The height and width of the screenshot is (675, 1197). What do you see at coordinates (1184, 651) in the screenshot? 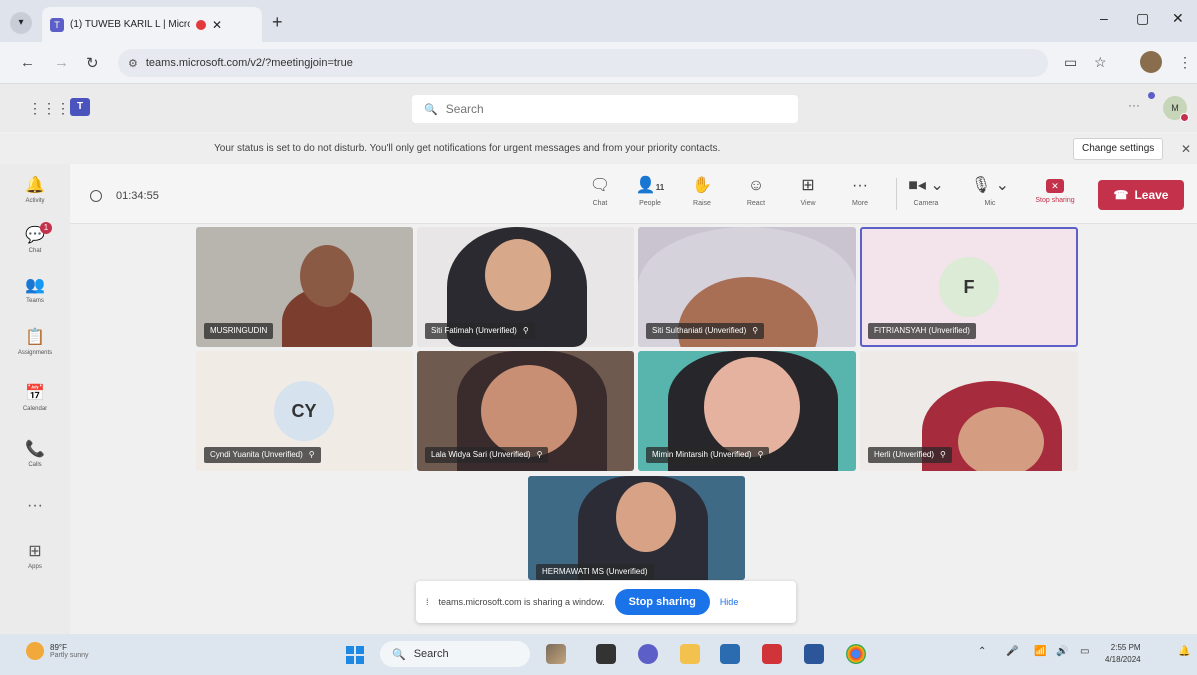
I see `notification-bell-icon: 🔔` at bounding box center [1184, 651].